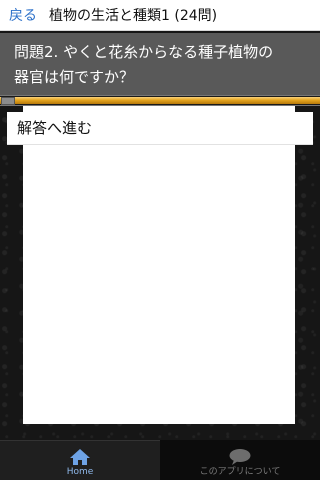 This screenshot has height=480, width=320. Describe the element at coordinates (80, 472) in the screenshot. I see `tab-home-label: Home` at that location.